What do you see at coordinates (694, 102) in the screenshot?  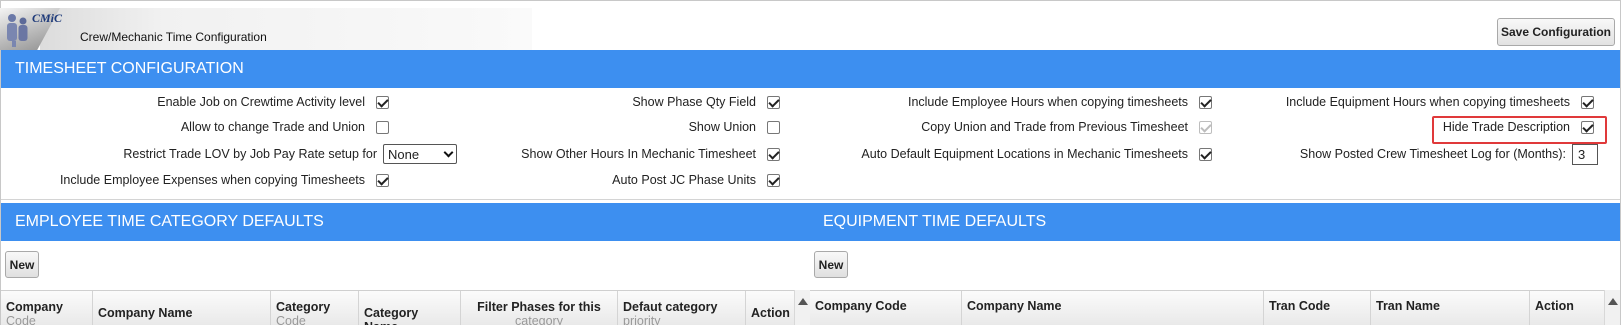 I see `setting-label: Show Phase Qty Field` at bounding box center [694, 102].